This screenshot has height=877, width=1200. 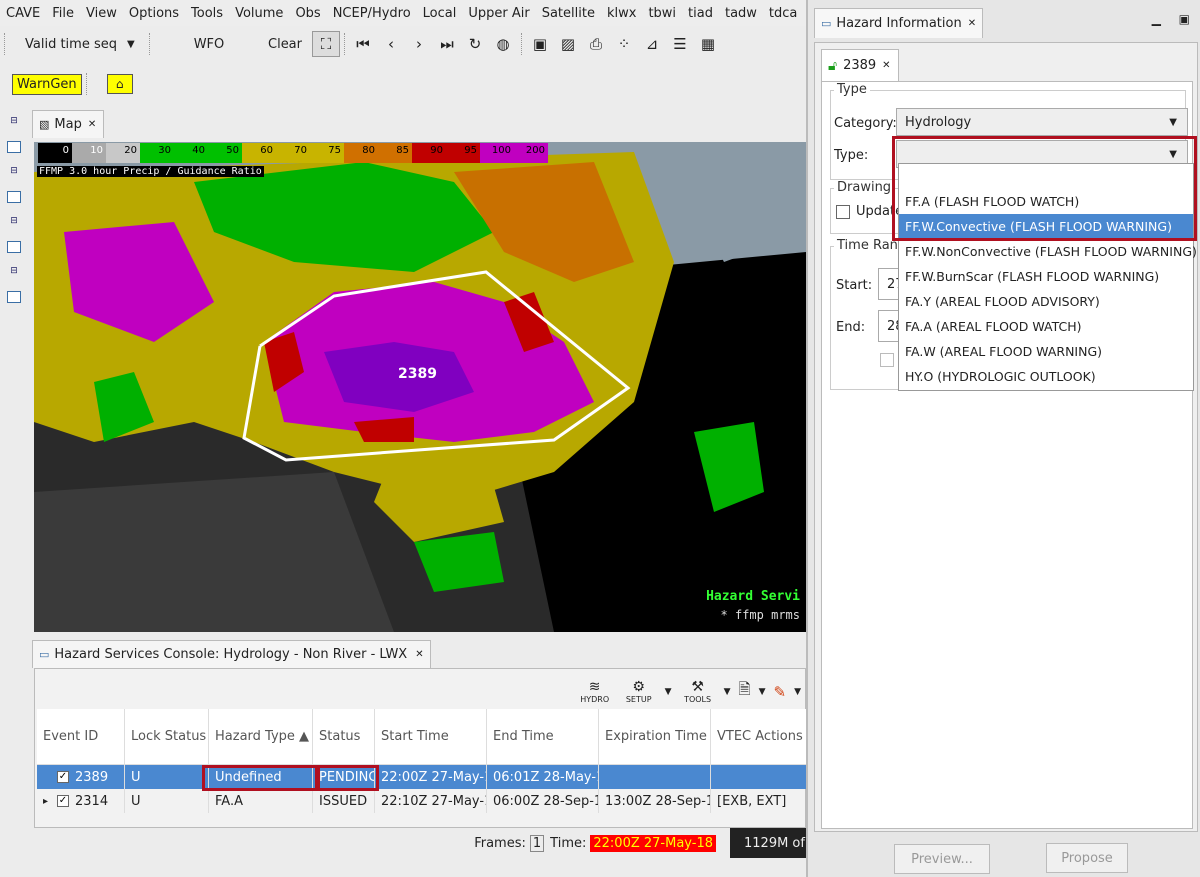 What do you see at coordinates (1046, 351) in the screenshot?
I see `type-option: FA.W (AREAL FLOOD WARNING)` at bounding box center [1046, 351].